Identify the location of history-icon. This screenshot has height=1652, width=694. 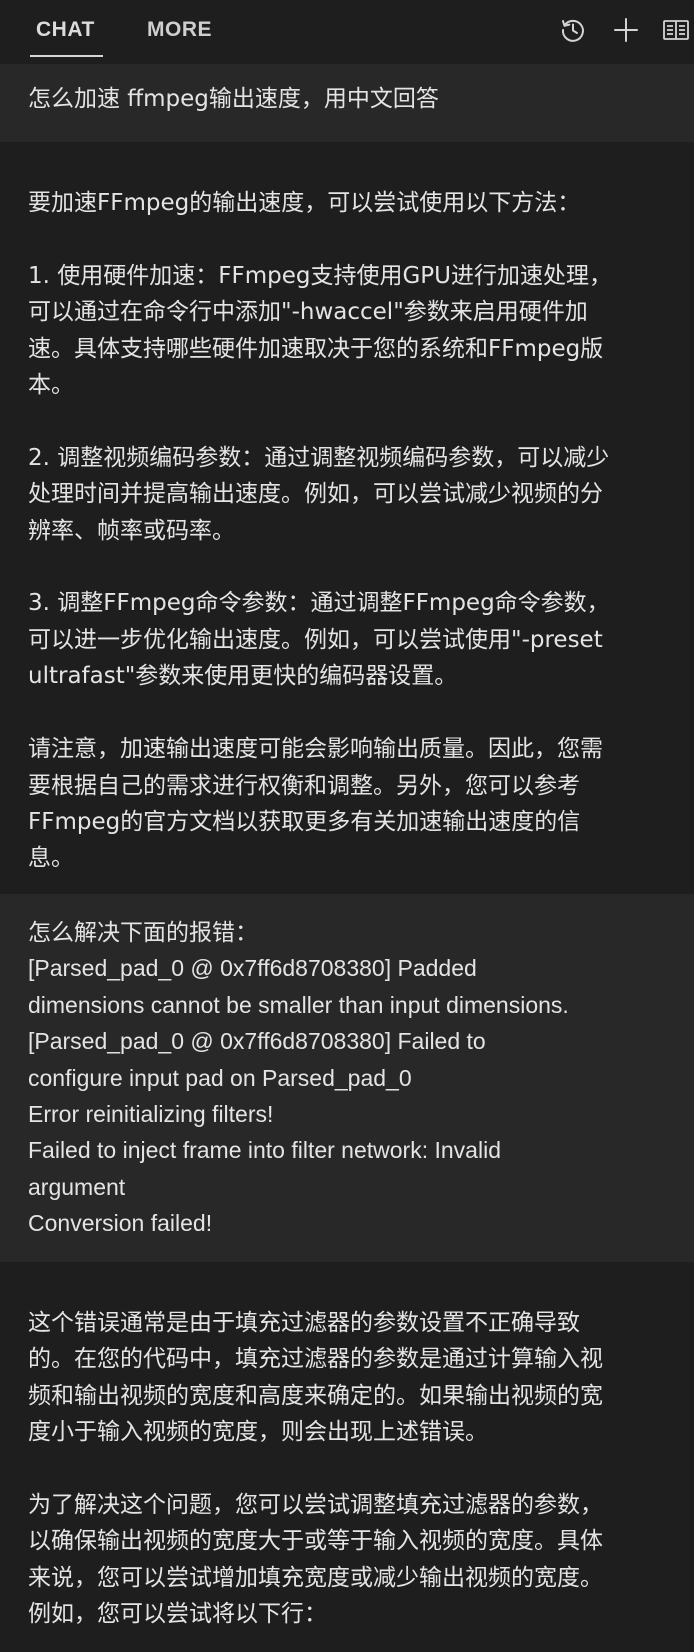
(573, 30).